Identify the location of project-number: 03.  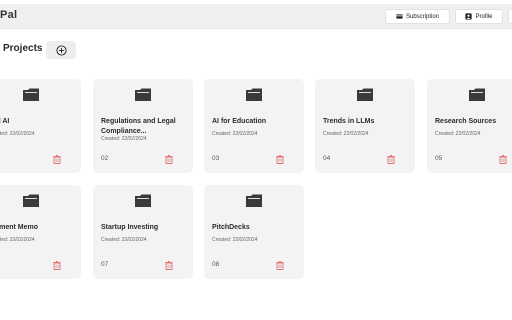
(216, 158).